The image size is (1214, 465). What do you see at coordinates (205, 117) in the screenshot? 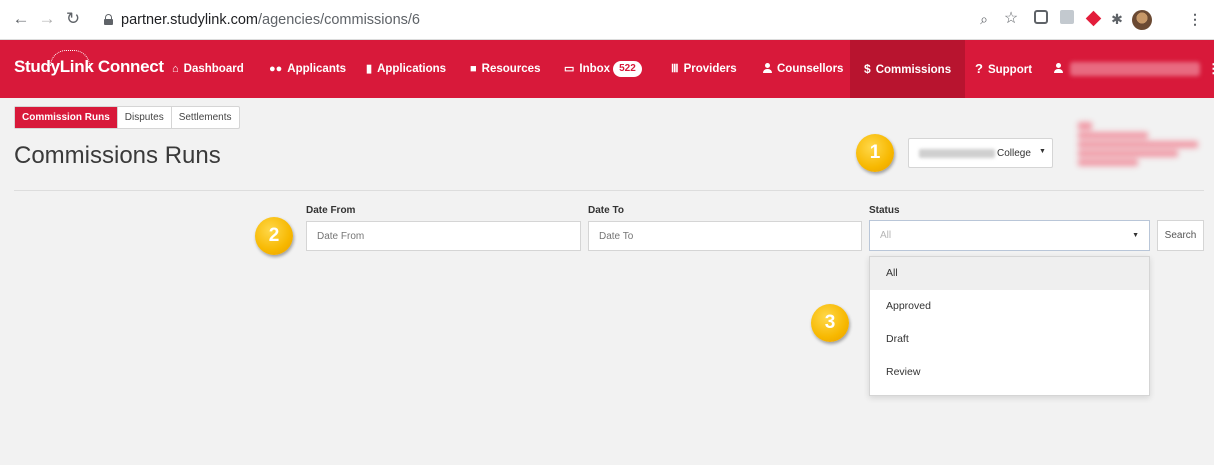
I see `tab-settlements: Settlements` at bounding box center [205, 117].